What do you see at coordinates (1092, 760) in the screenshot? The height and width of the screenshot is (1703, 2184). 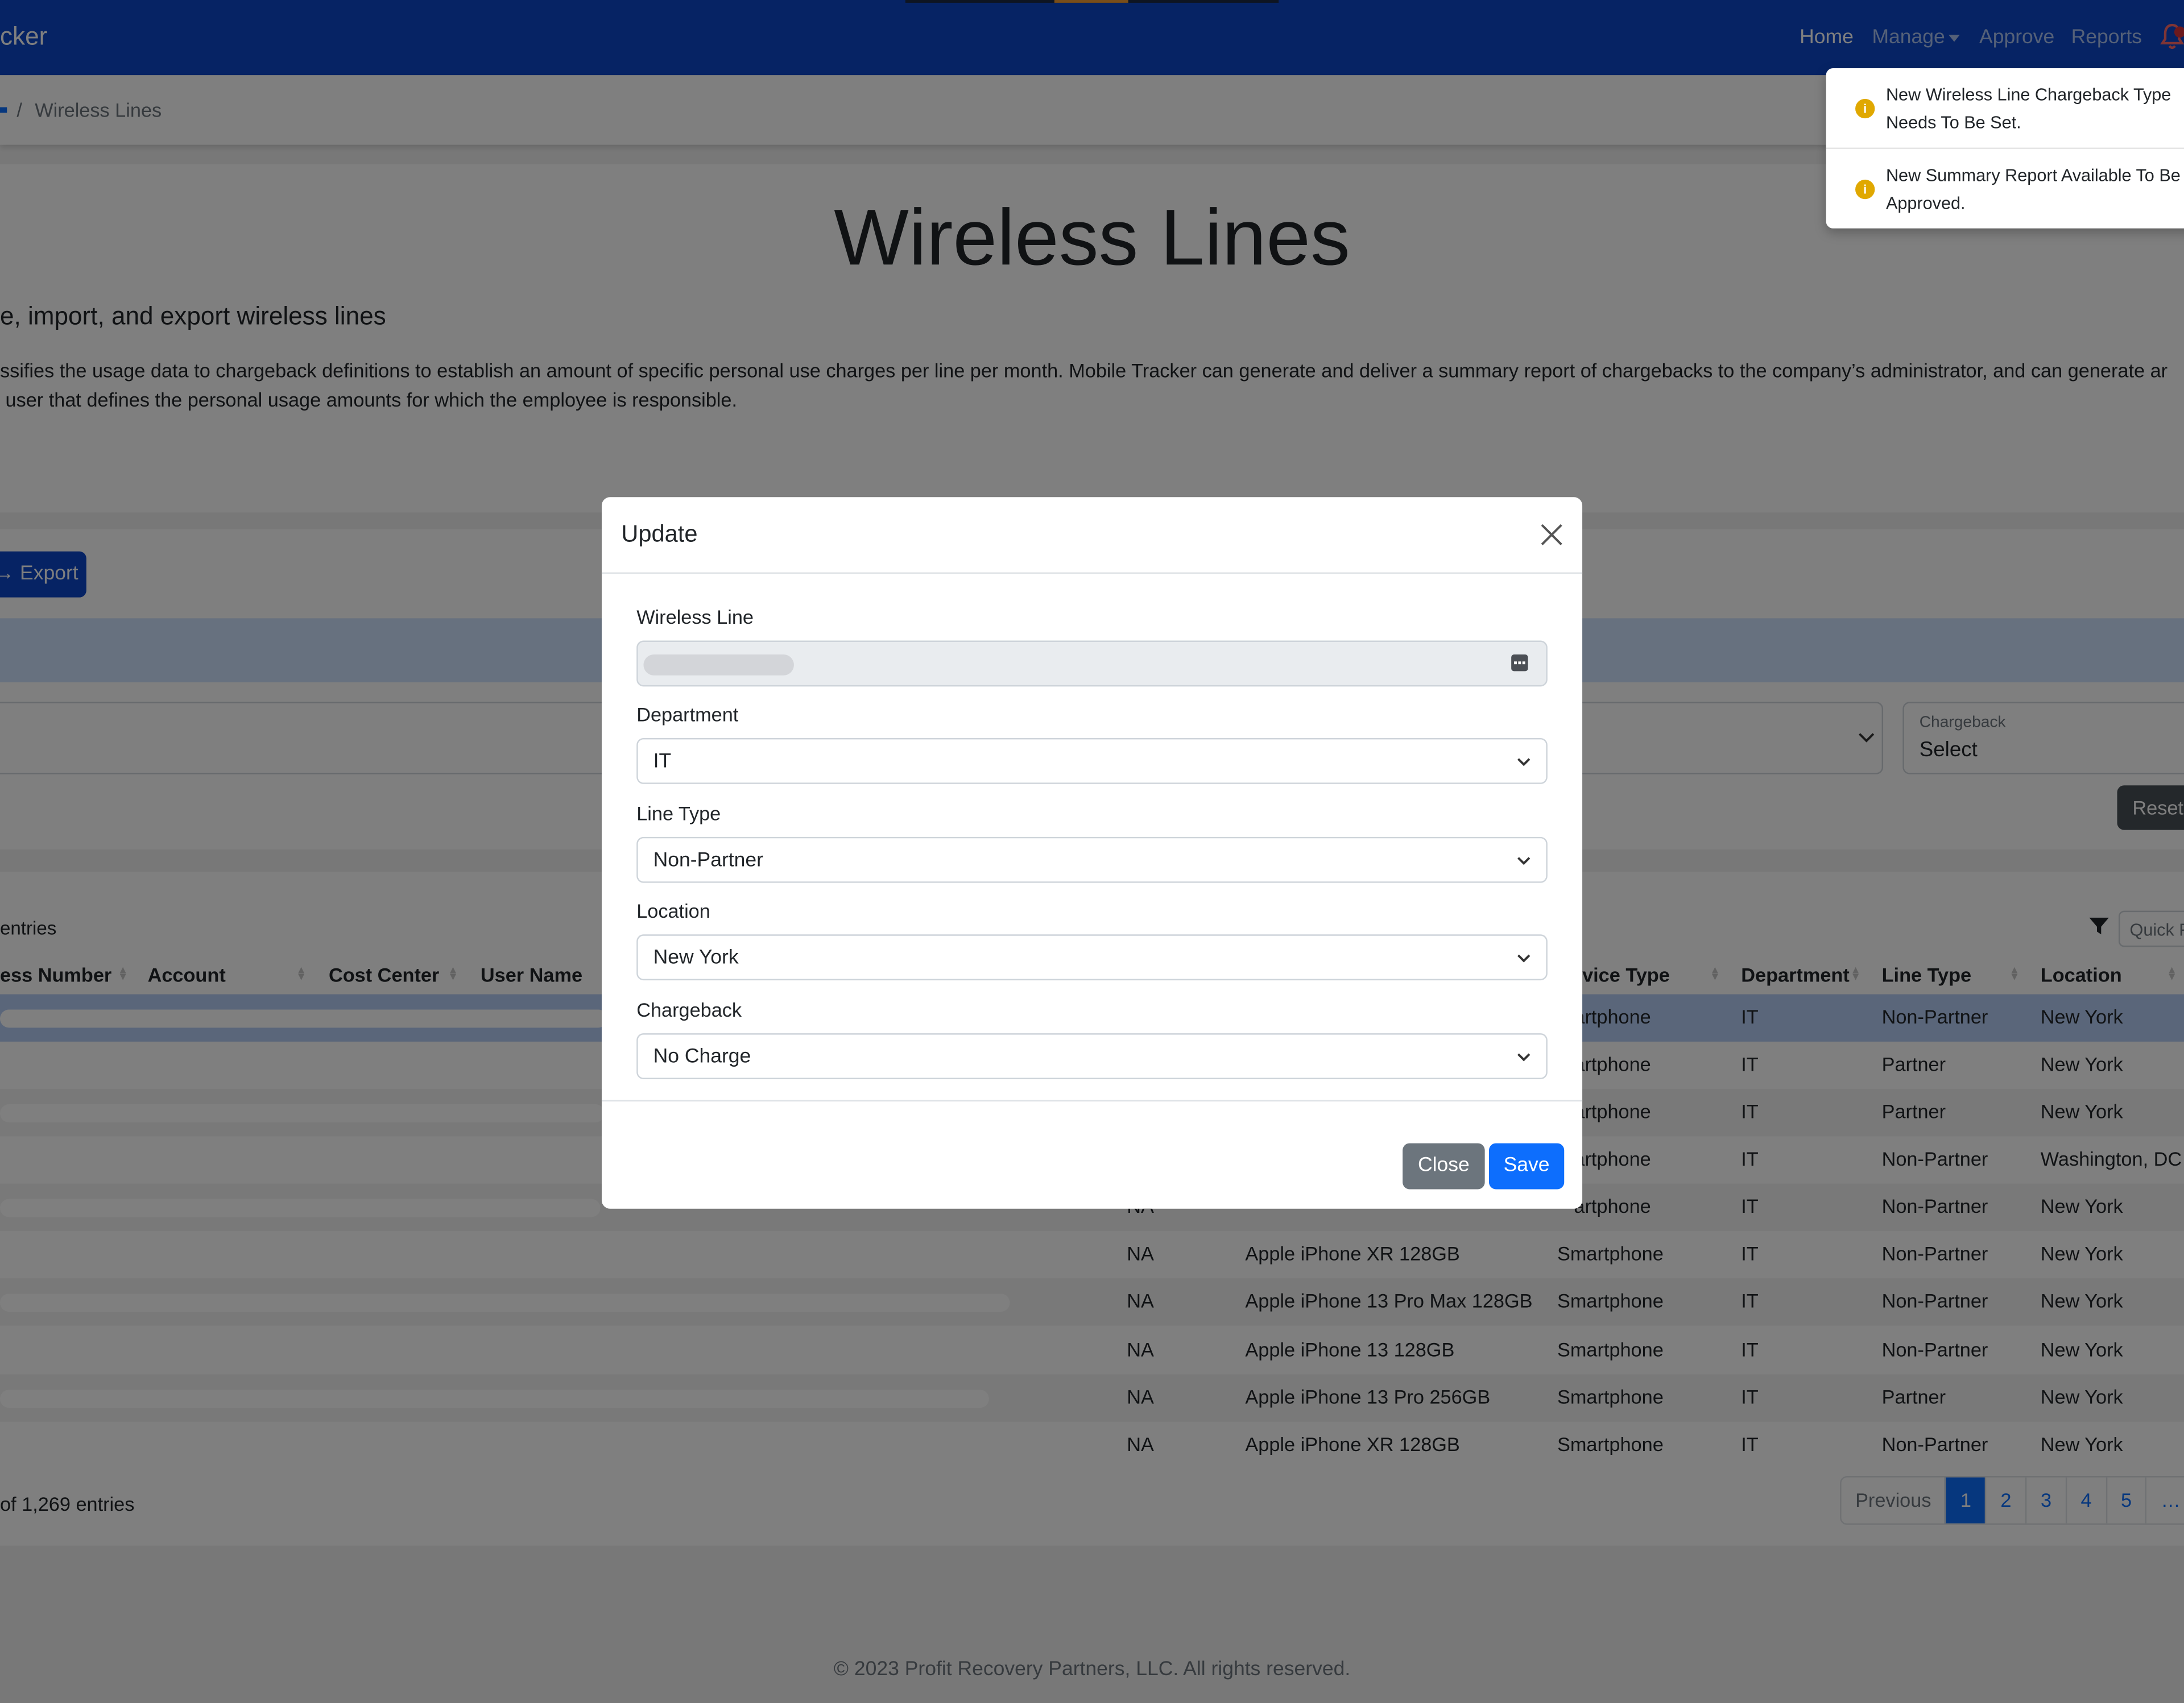 I see `department-select: IT` at bounding box center [1092, 760].